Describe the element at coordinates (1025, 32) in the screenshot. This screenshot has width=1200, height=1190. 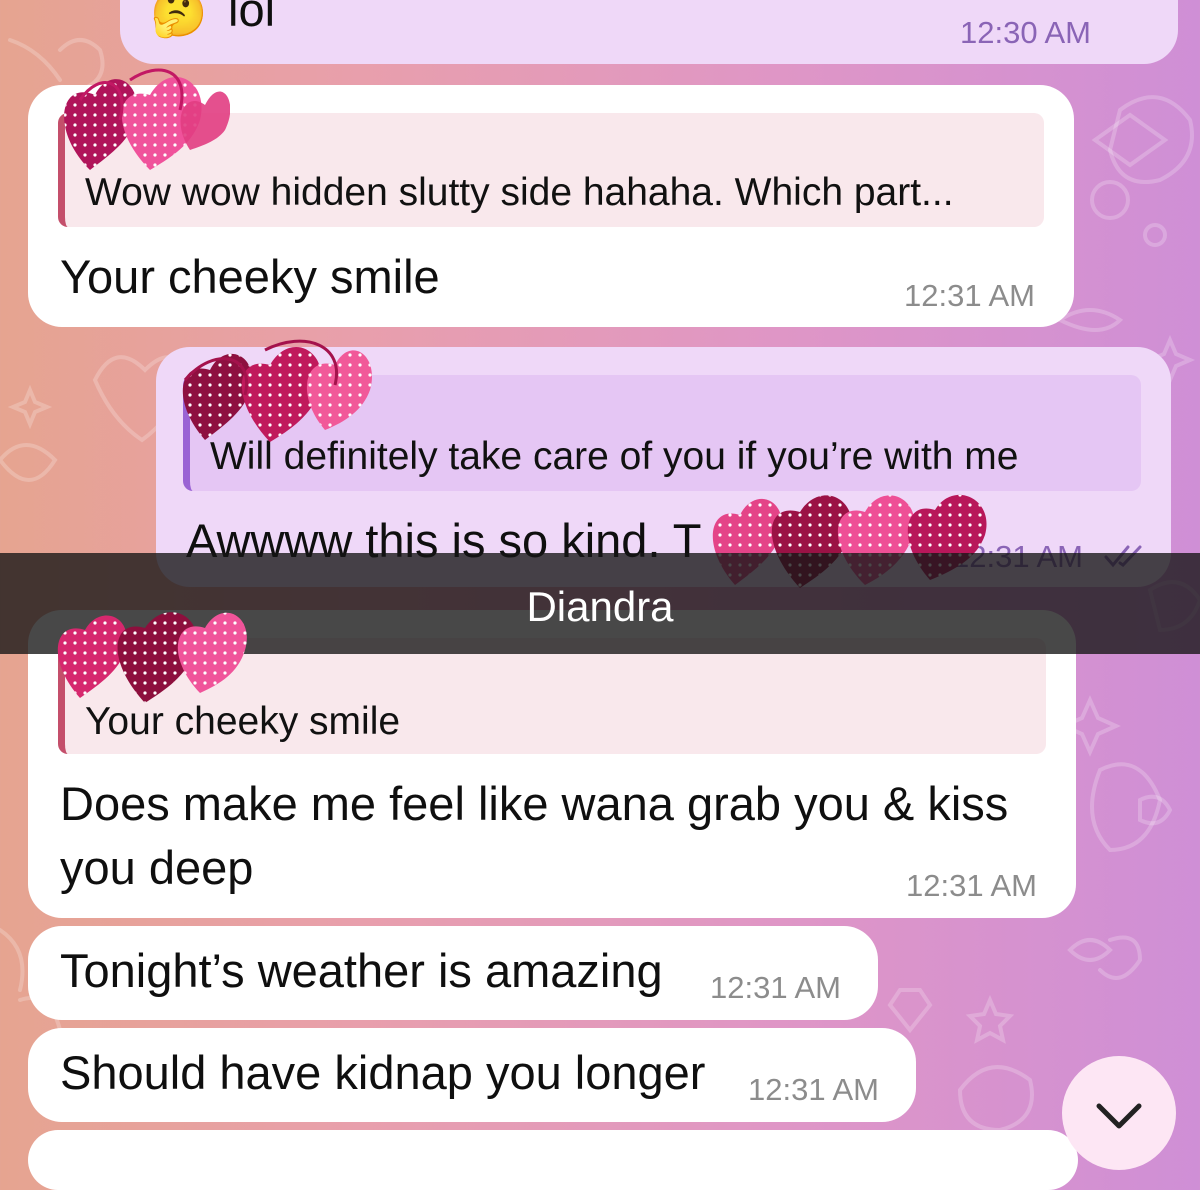
I see `message-time: 12:30 AM` at that location.